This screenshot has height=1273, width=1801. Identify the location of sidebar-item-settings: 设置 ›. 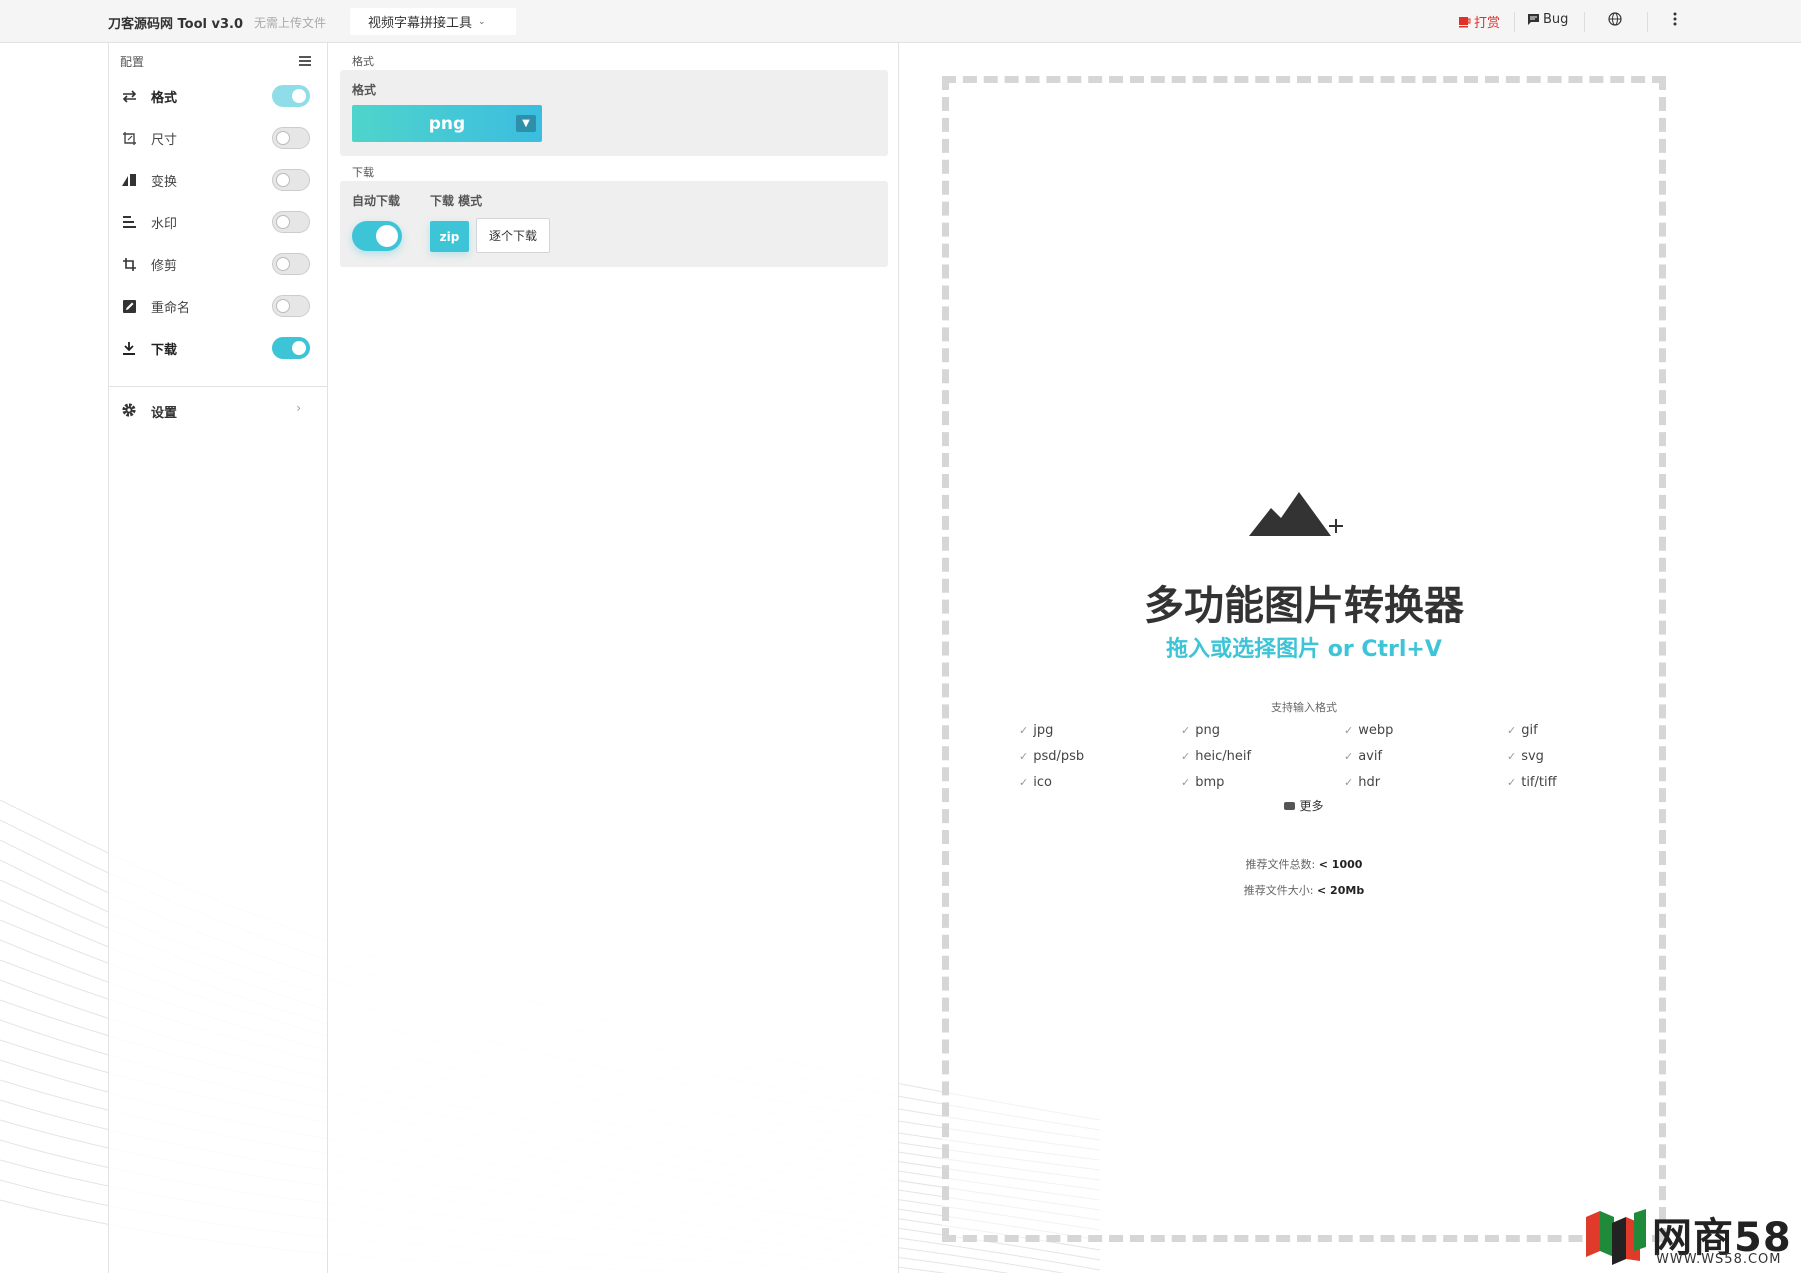
(218, 410).